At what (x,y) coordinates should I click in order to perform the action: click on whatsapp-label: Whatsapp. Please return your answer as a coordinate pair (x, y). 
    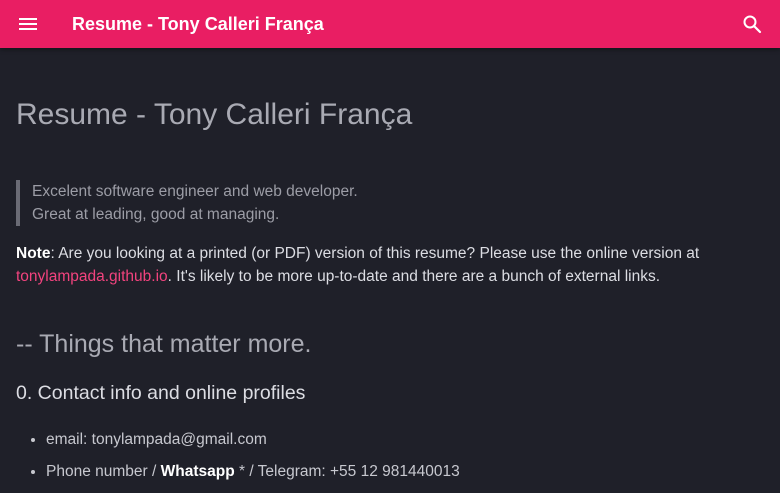
    Looking at the image, I should click on (197, 471).